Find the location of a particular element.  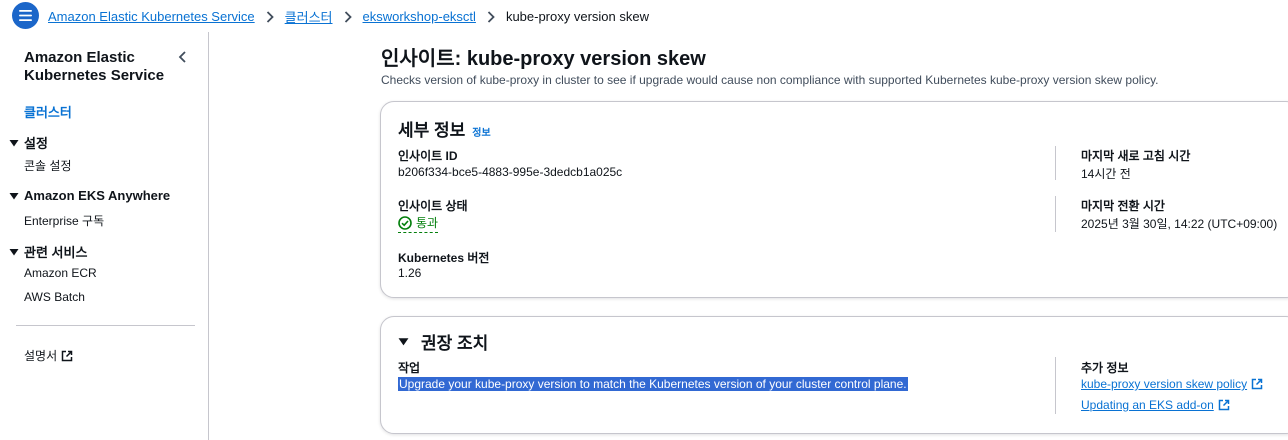

insight-status-label: 인사이트 상태 is located at coordinates (433, 206).